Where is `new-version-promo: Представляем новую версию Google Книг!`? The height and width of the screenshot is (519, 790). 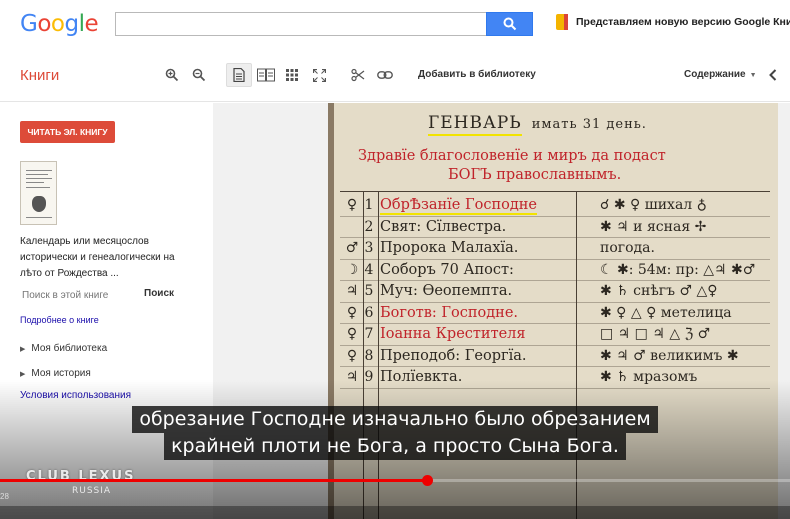
new-version-promo: Представляем новую версию Google Книг! is located at coordinates (673, 22).